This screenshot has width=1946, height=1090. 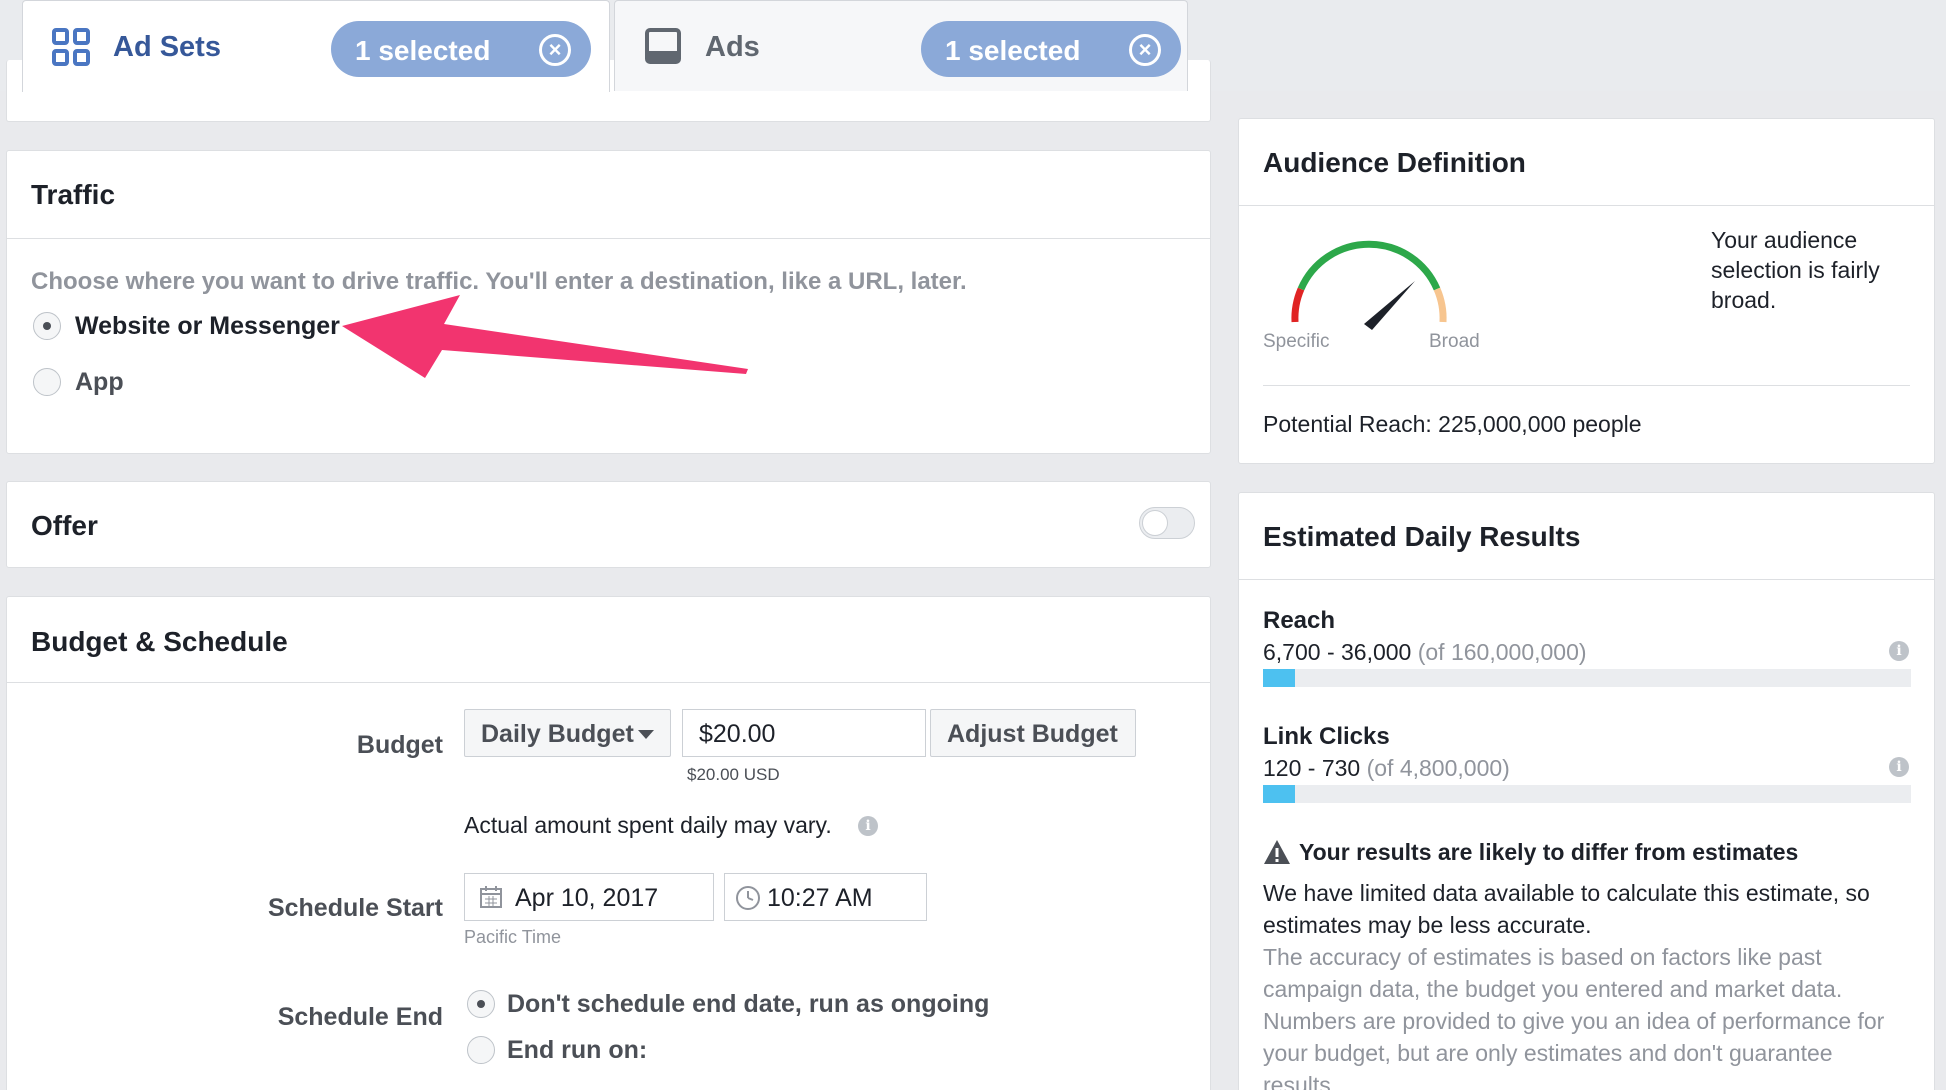 What do you see at coordinates (748, 1004) in the screenshot?
I see `ongoing-label: Don't schedule end date, run as ongoing` at bounding box center [748, 1004].